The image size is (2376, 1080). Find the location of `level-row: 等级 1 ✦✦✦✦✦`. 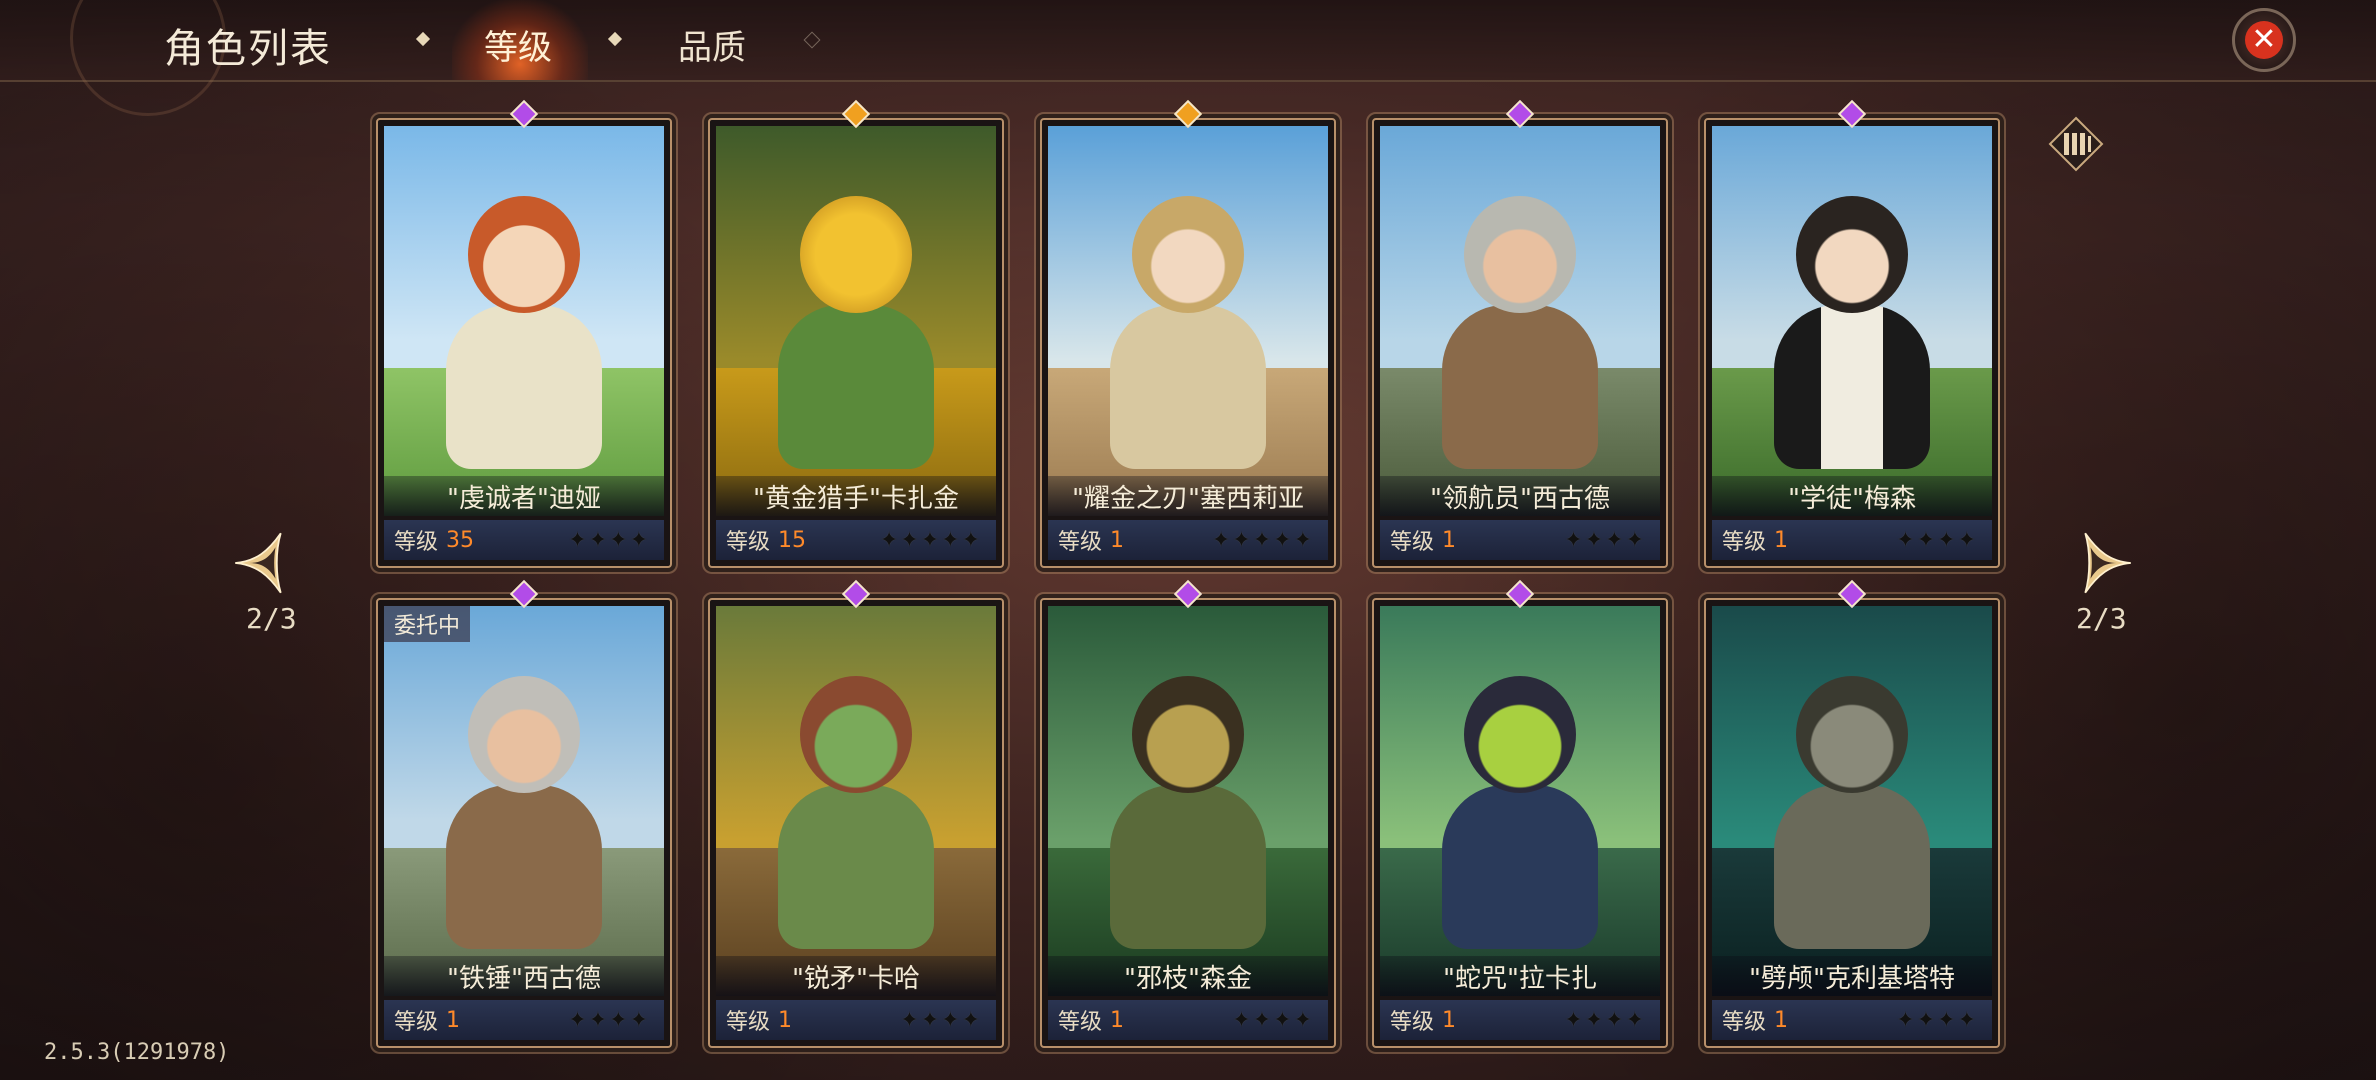

level-row: 等级 1 ✦✦✦✦✦ is located at coordinates (1188, 540).